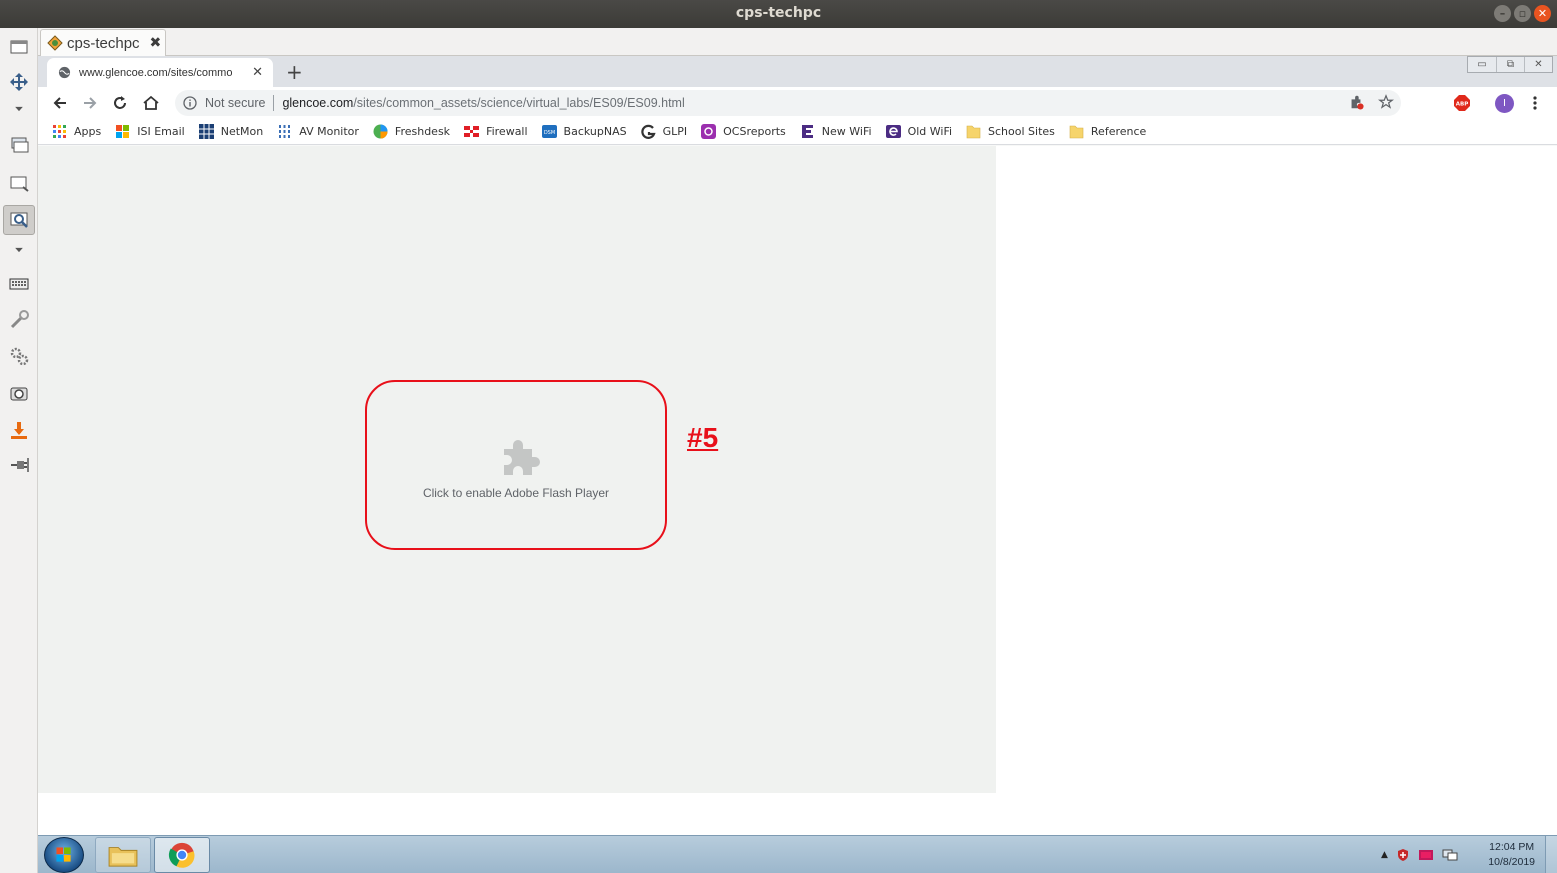 Image resolution: width=1557 pixels, height=873 pixels. I want to click on bookmark-ocsreports: OCSreports, so click(743, 131).